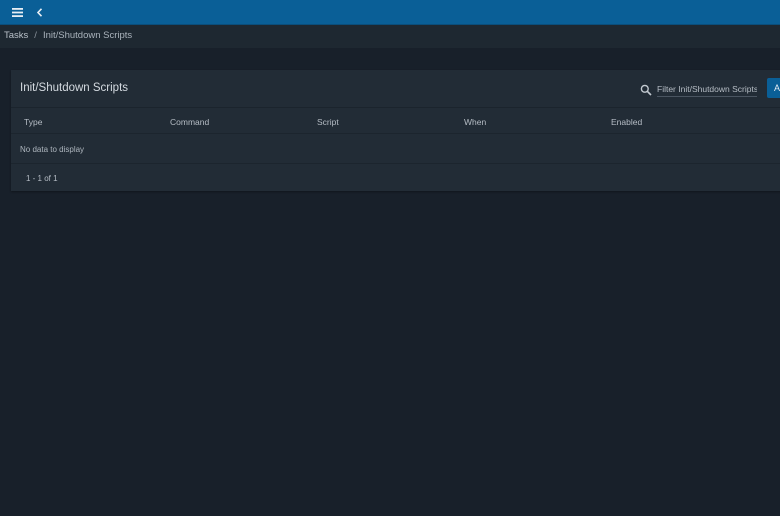  I want to click on table-header: Type Command Script When Enabled, so click(395, 121).